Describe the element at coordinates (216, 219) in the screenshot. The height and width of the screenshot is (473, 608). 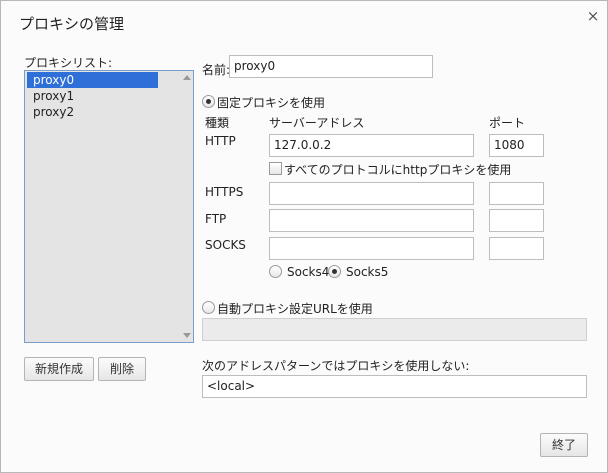
I see `ftp-type-label: FTP` at that location.